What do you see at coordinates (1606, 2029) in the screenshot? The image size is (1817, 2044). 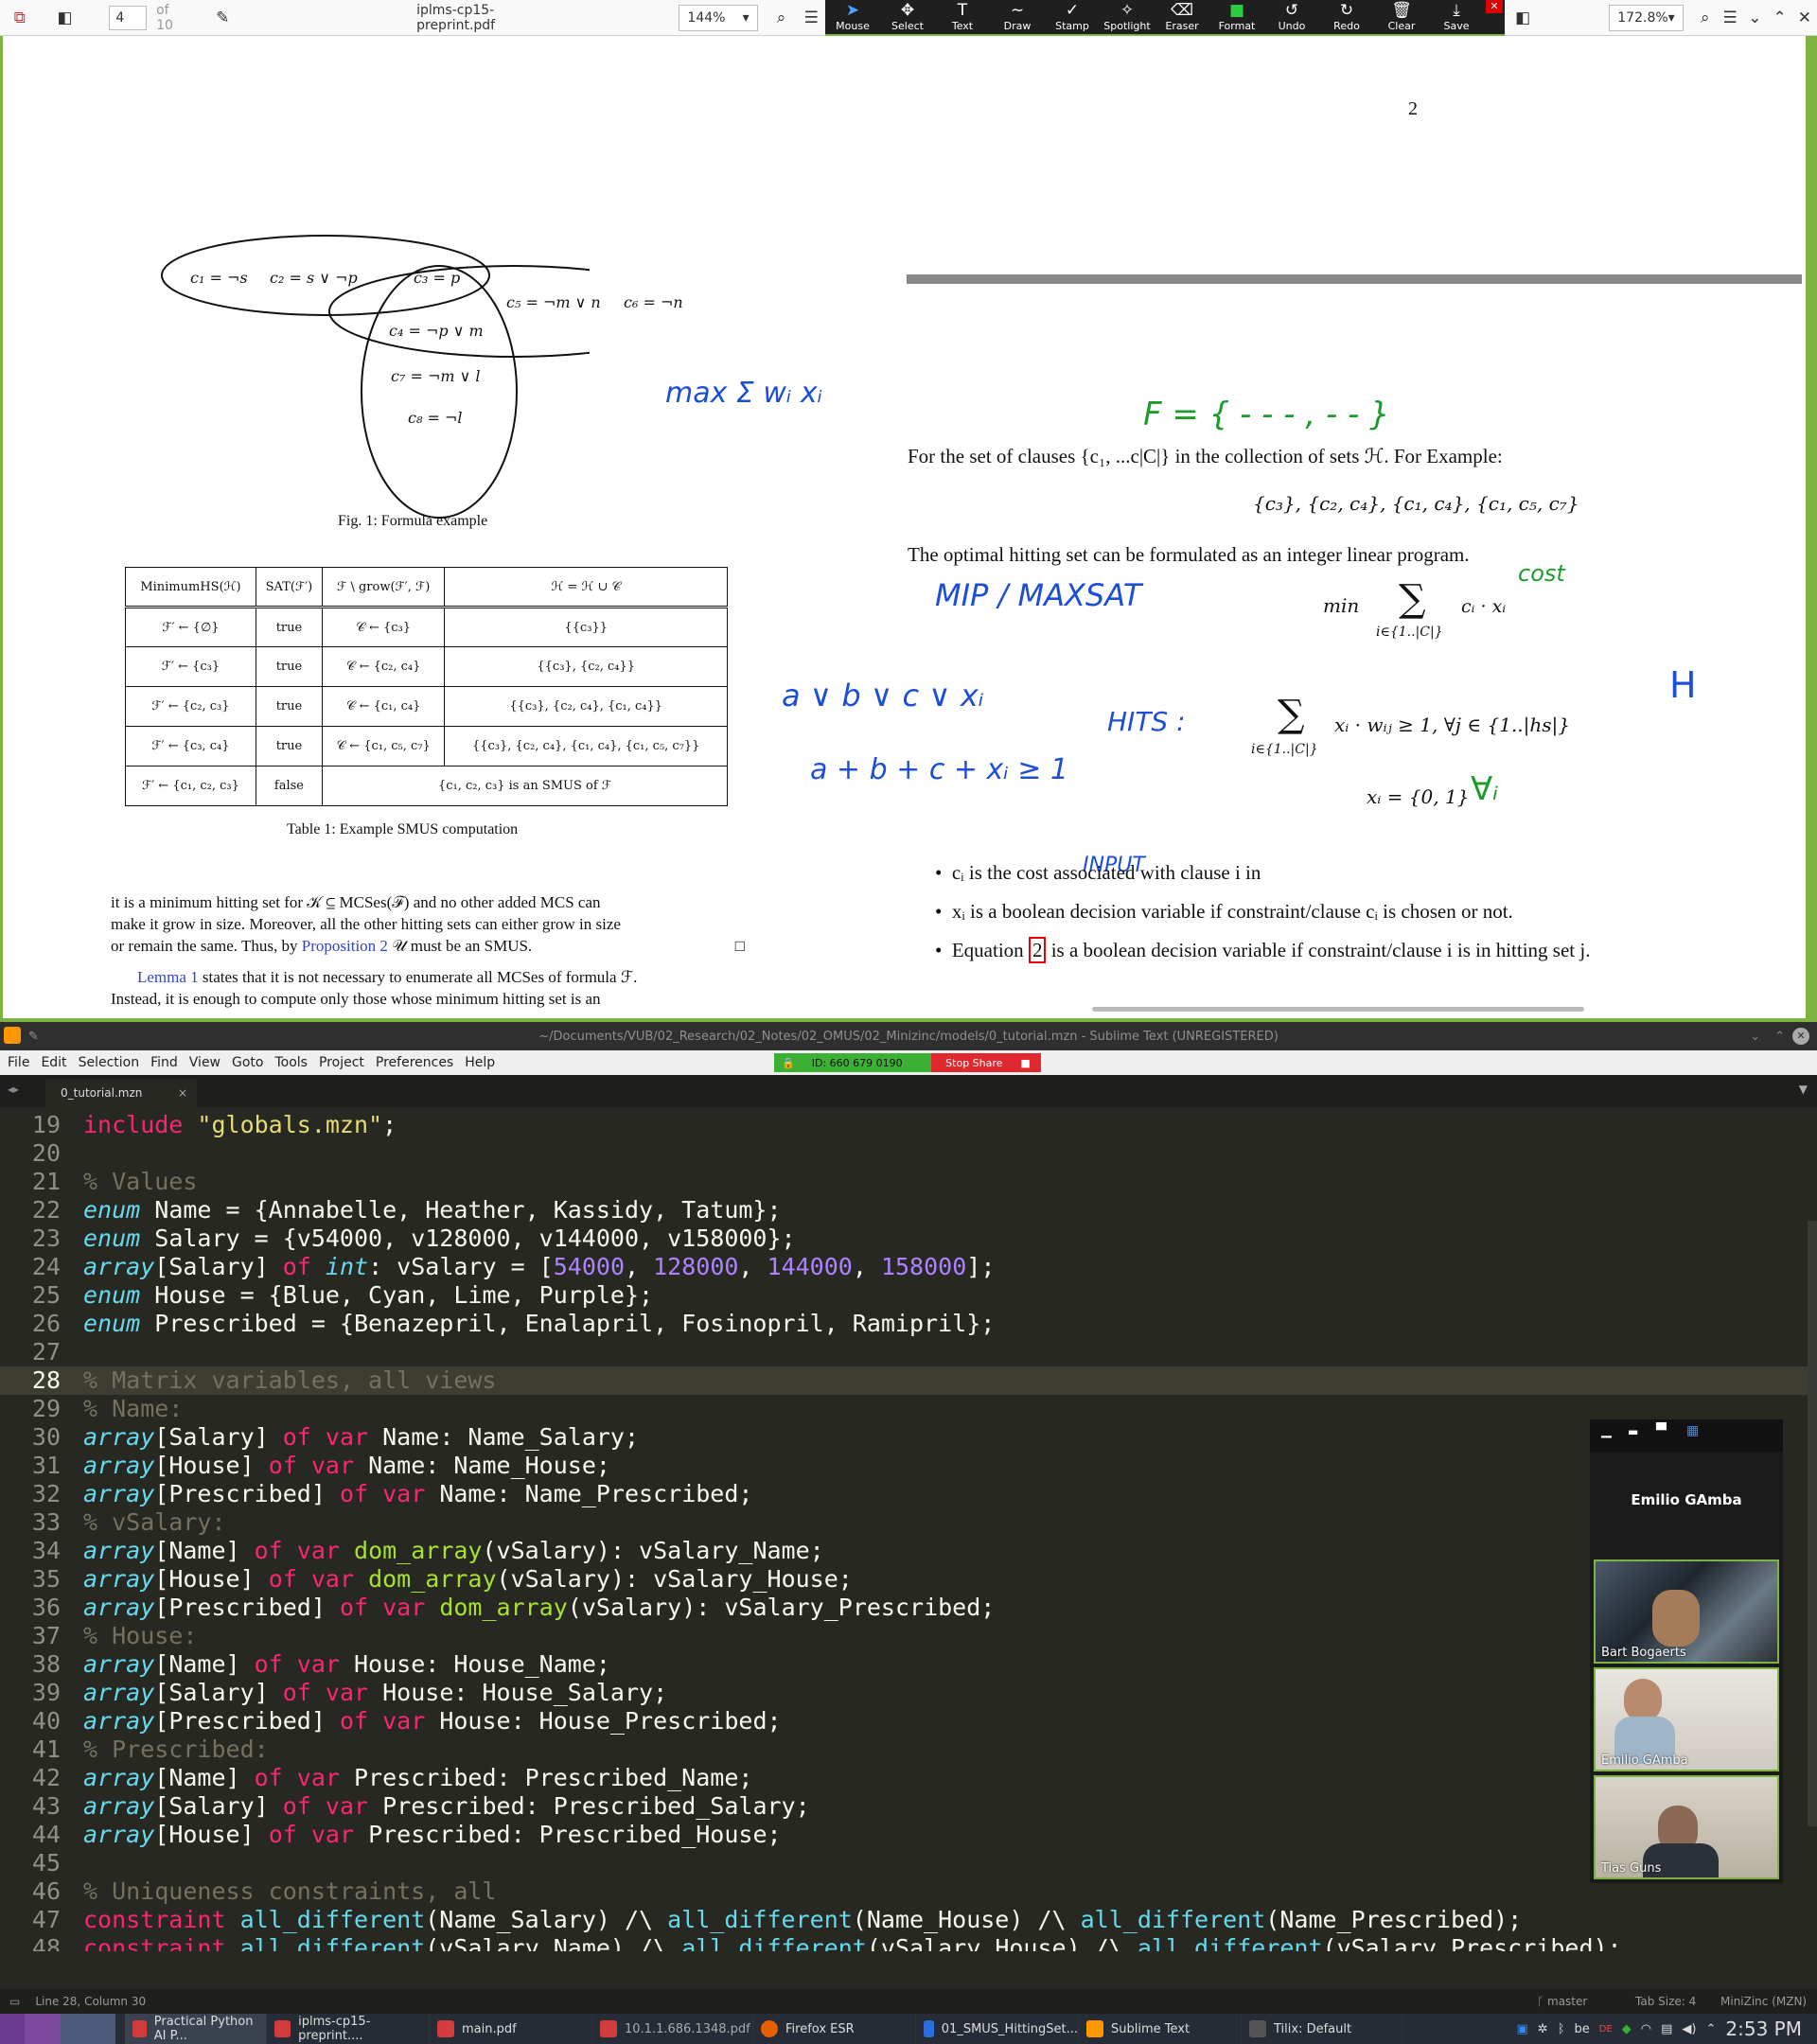 I see `language-indicator: DE` at bounding box center [1606, 2029].